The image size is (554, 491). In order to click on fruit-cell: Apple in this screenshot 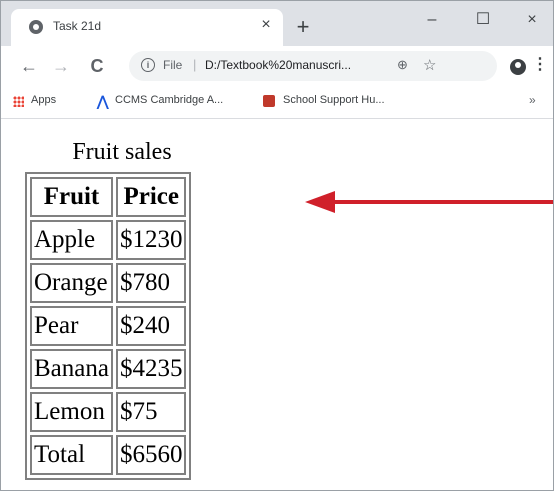, I will do `click(71, 240)`.